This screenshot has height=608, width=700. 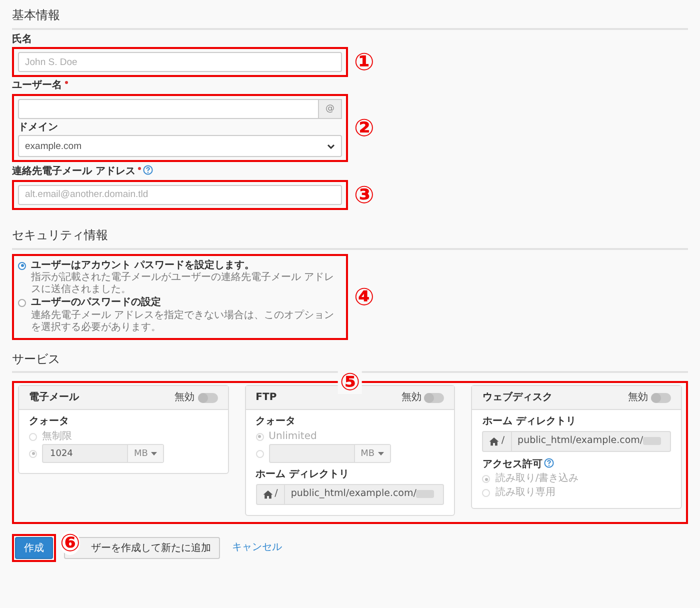 I want to click on name-field: John S. Doe, so click(x=180, y=62).